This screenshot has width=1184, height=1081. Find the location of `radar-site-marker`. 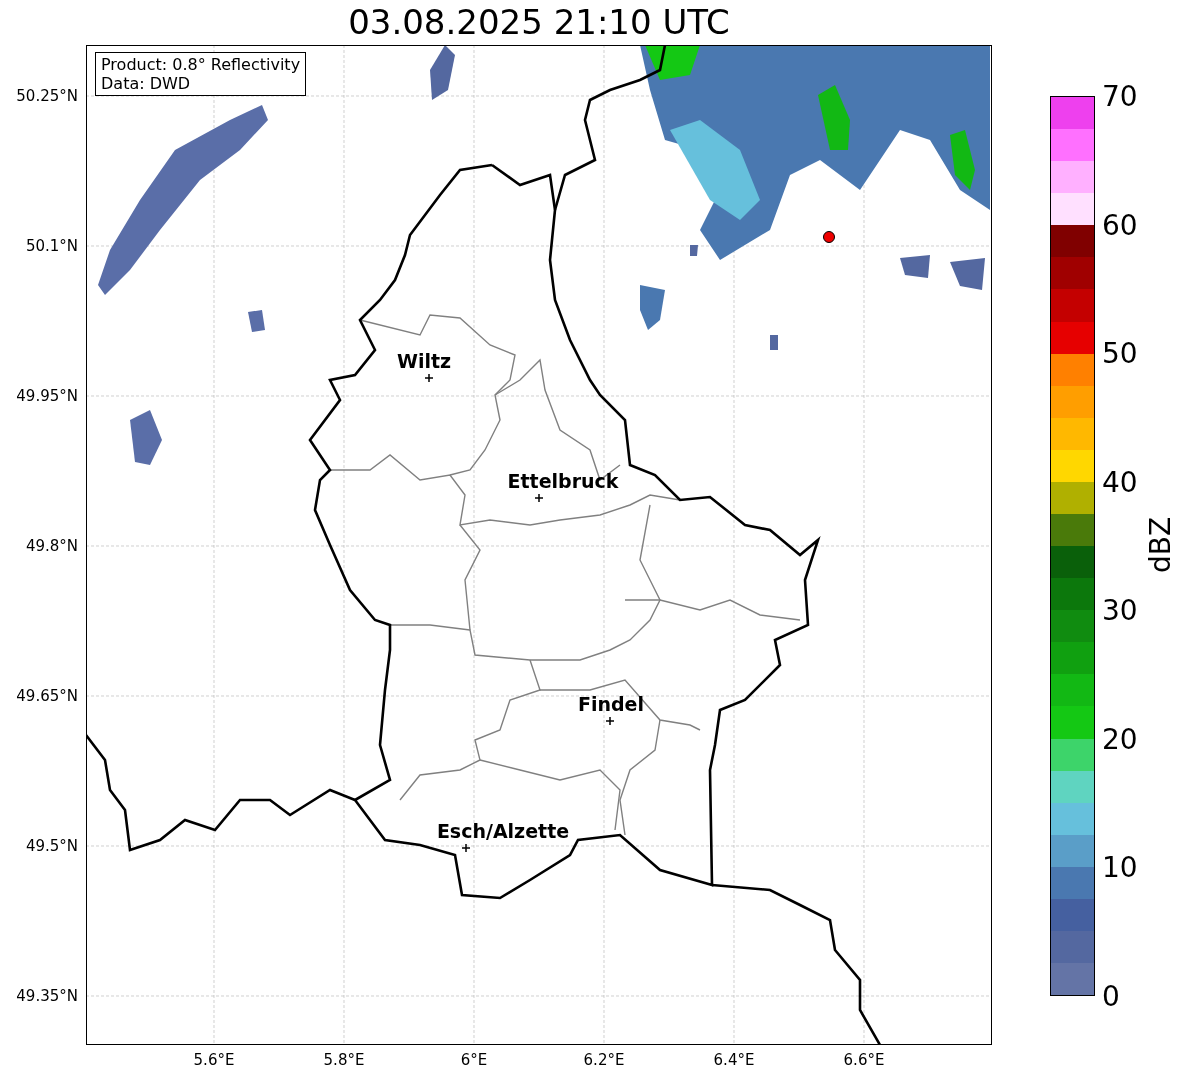

radar-site-marker is located at coordinates (829, 237).